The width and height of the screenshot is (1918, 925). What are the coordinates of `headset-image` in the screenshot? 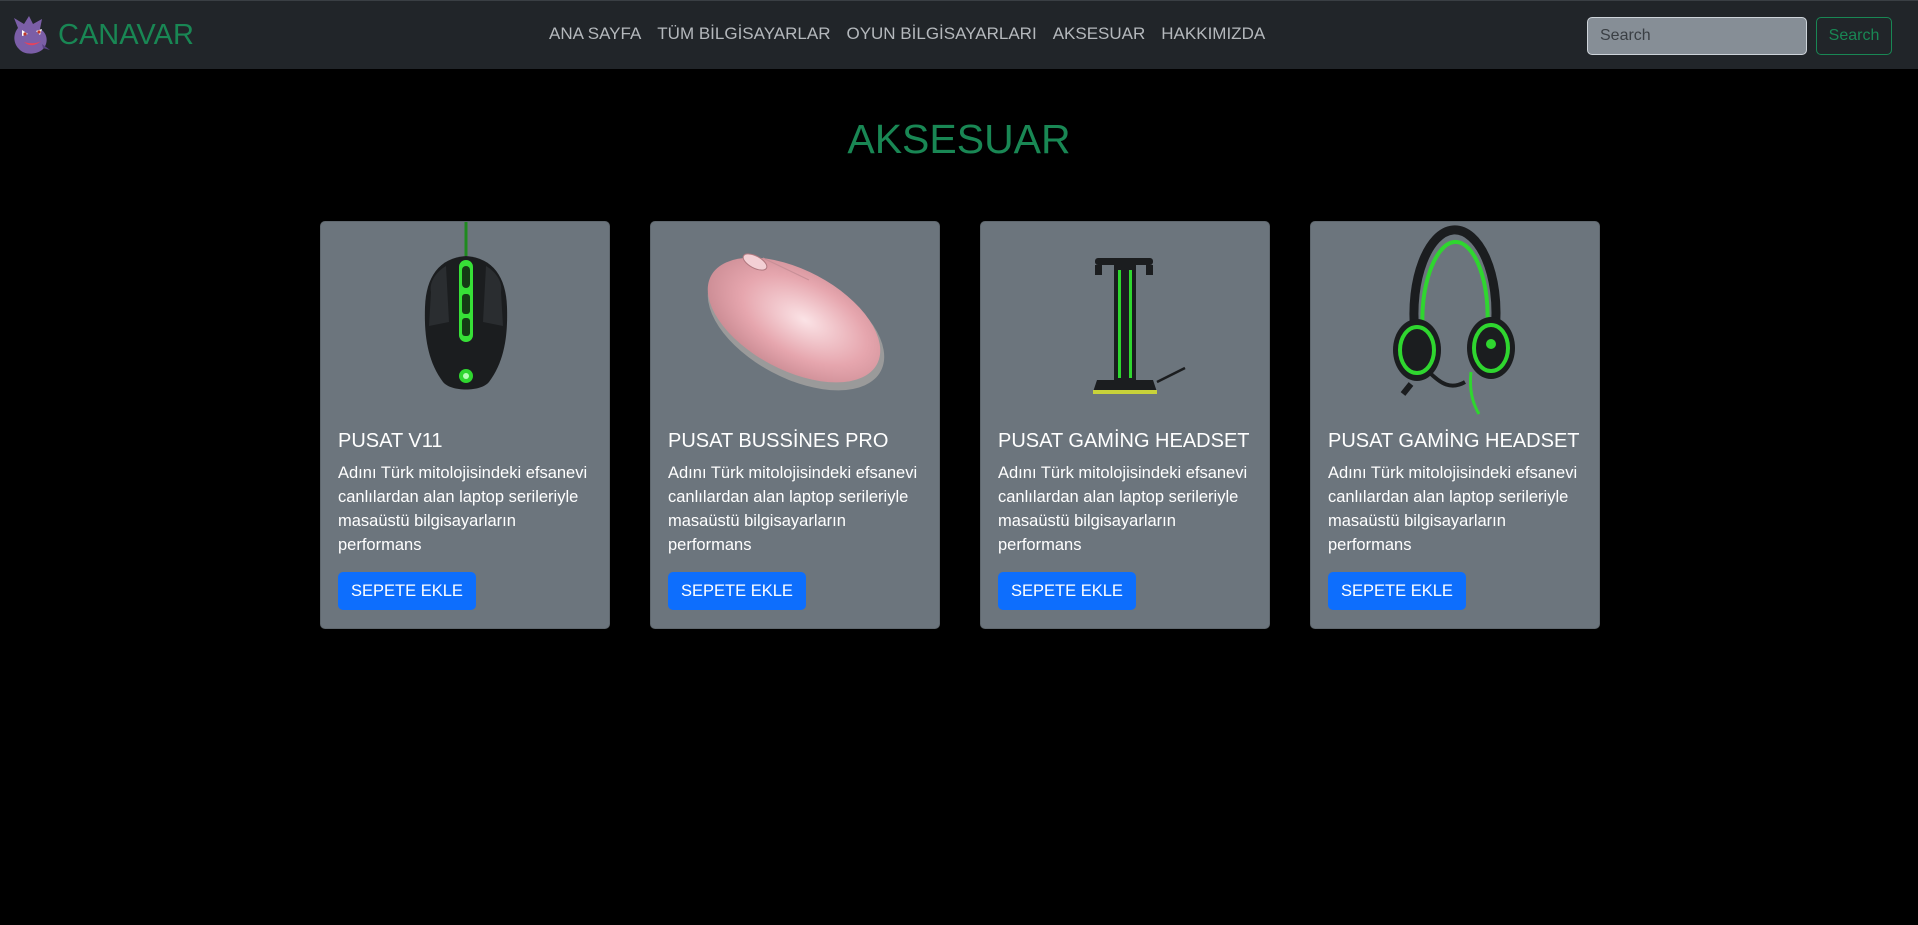 It's located at (1454, 320).